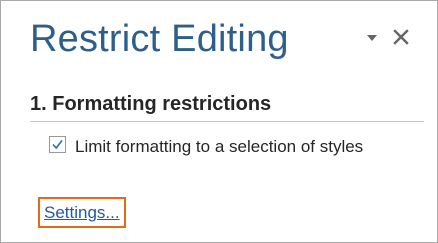  I want to click on limit-formatting-checkbox, so click(57, 144).